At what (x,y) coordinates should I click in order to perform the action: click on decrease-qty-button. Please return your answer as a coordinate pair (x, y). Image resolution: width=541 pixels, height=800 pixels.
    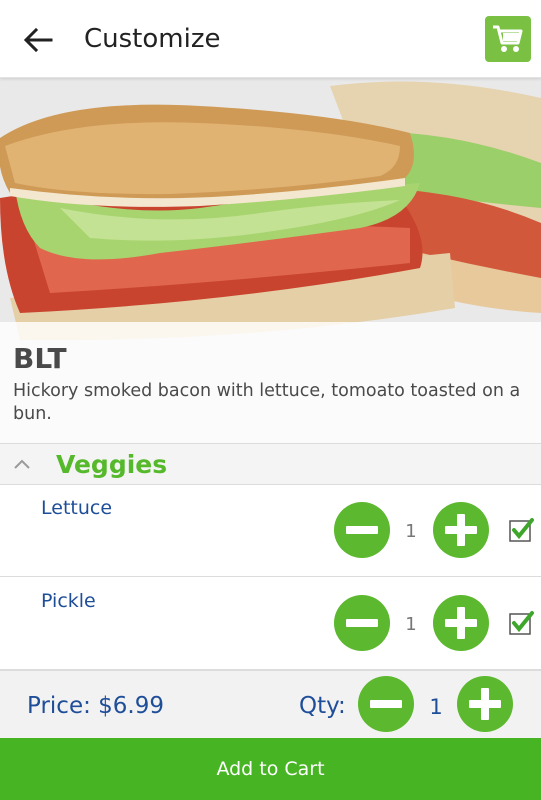
    Looking at the image, I should click on (386, 704).